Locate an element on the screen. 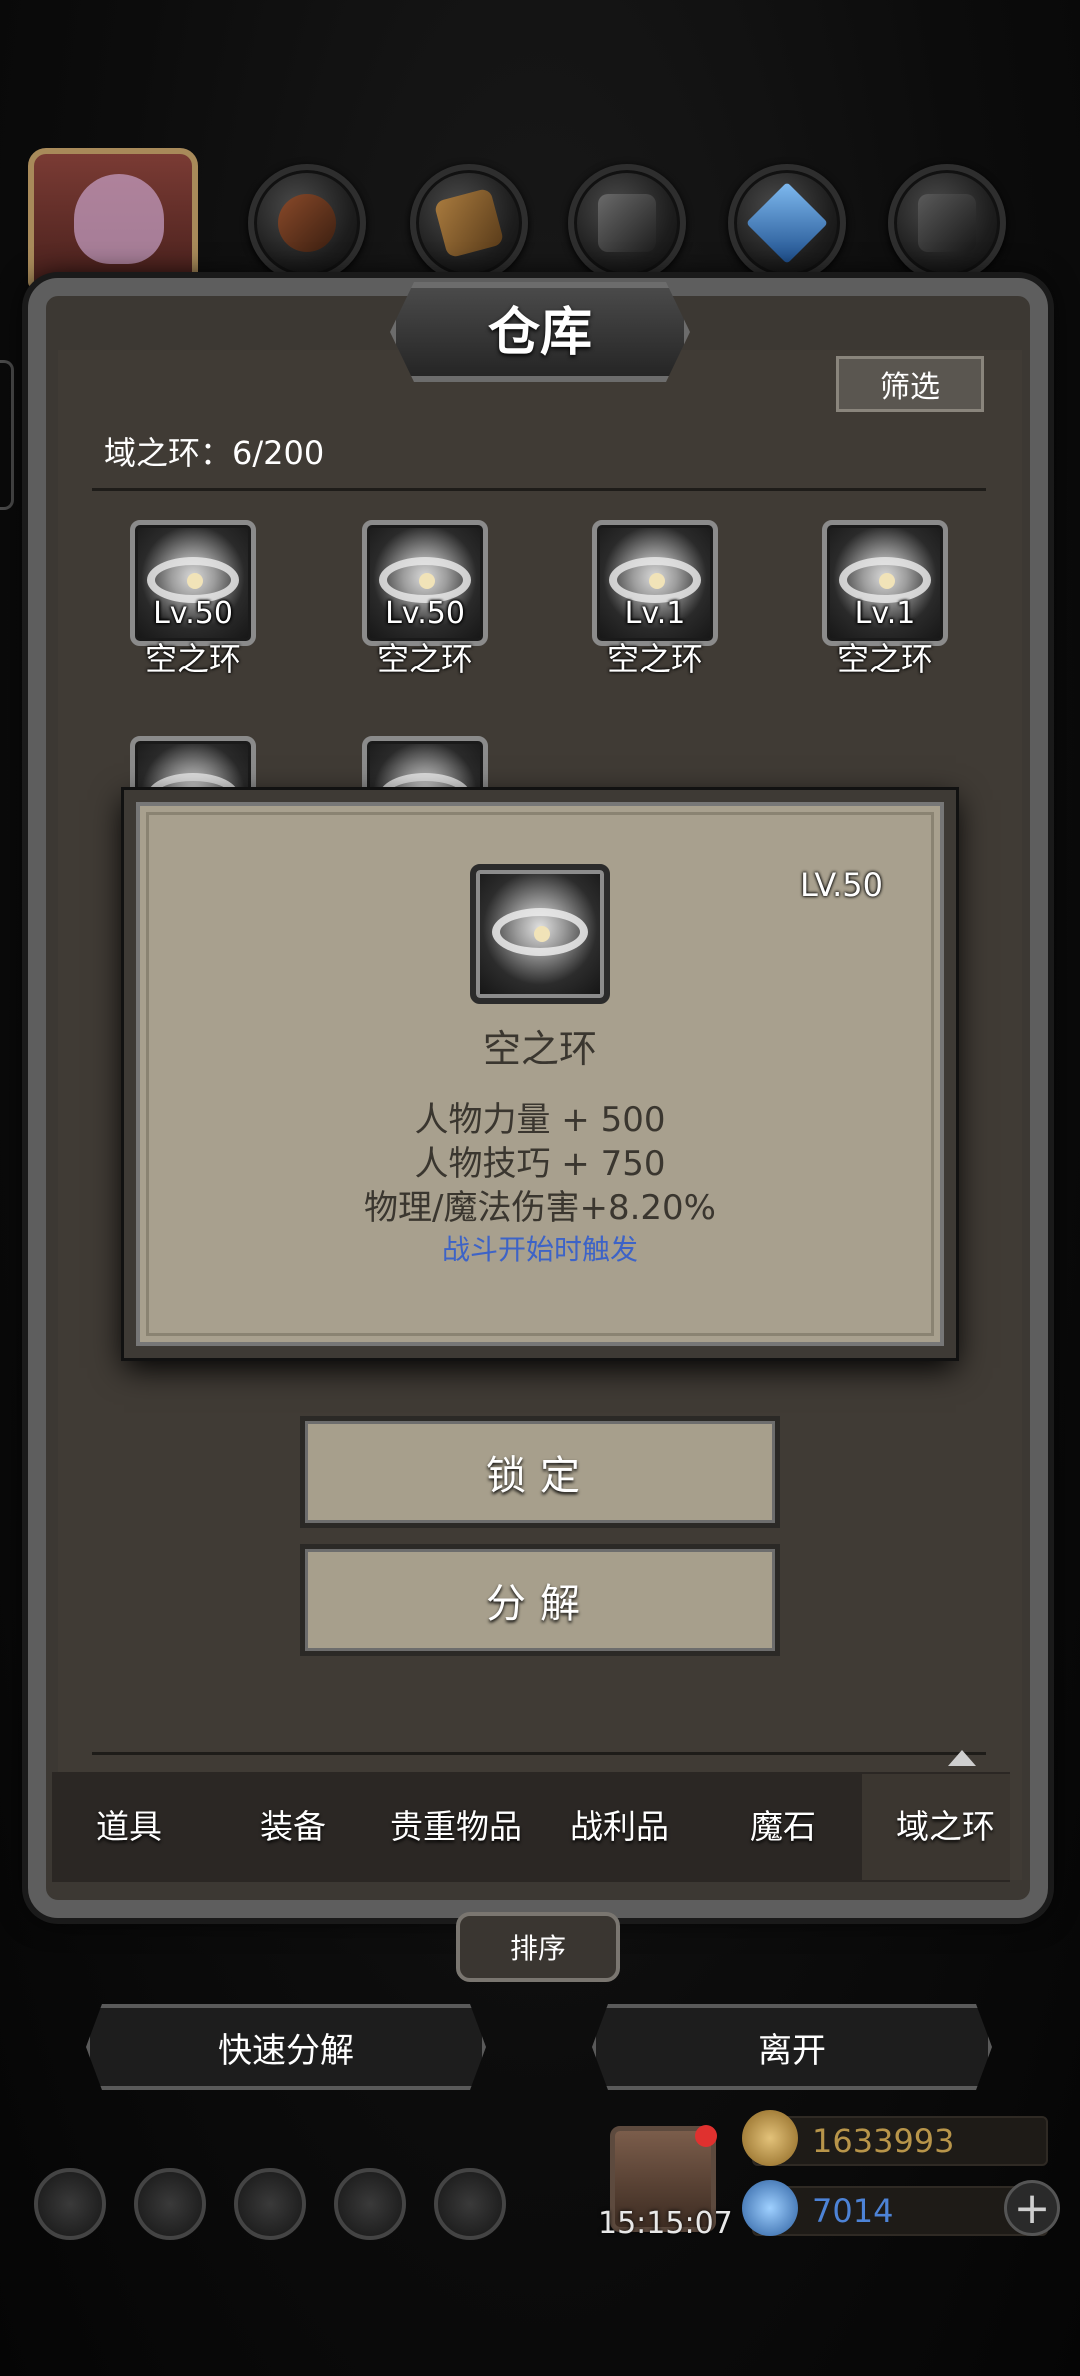  gold-icon is located at coordinates (770, 2138).